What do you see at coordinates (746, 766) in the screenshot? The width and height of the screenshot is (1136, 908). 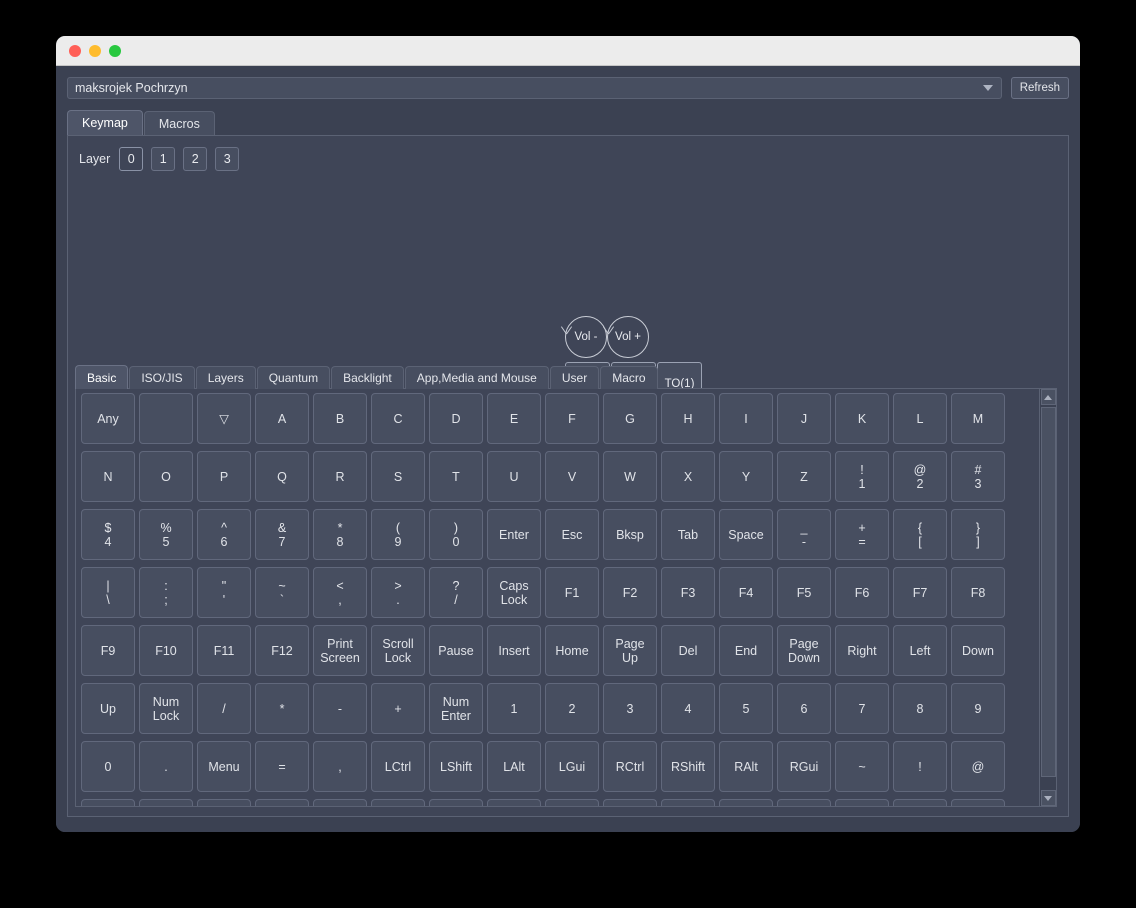 I see `keycode-key: RAlt` at bounding box center [746, 766].